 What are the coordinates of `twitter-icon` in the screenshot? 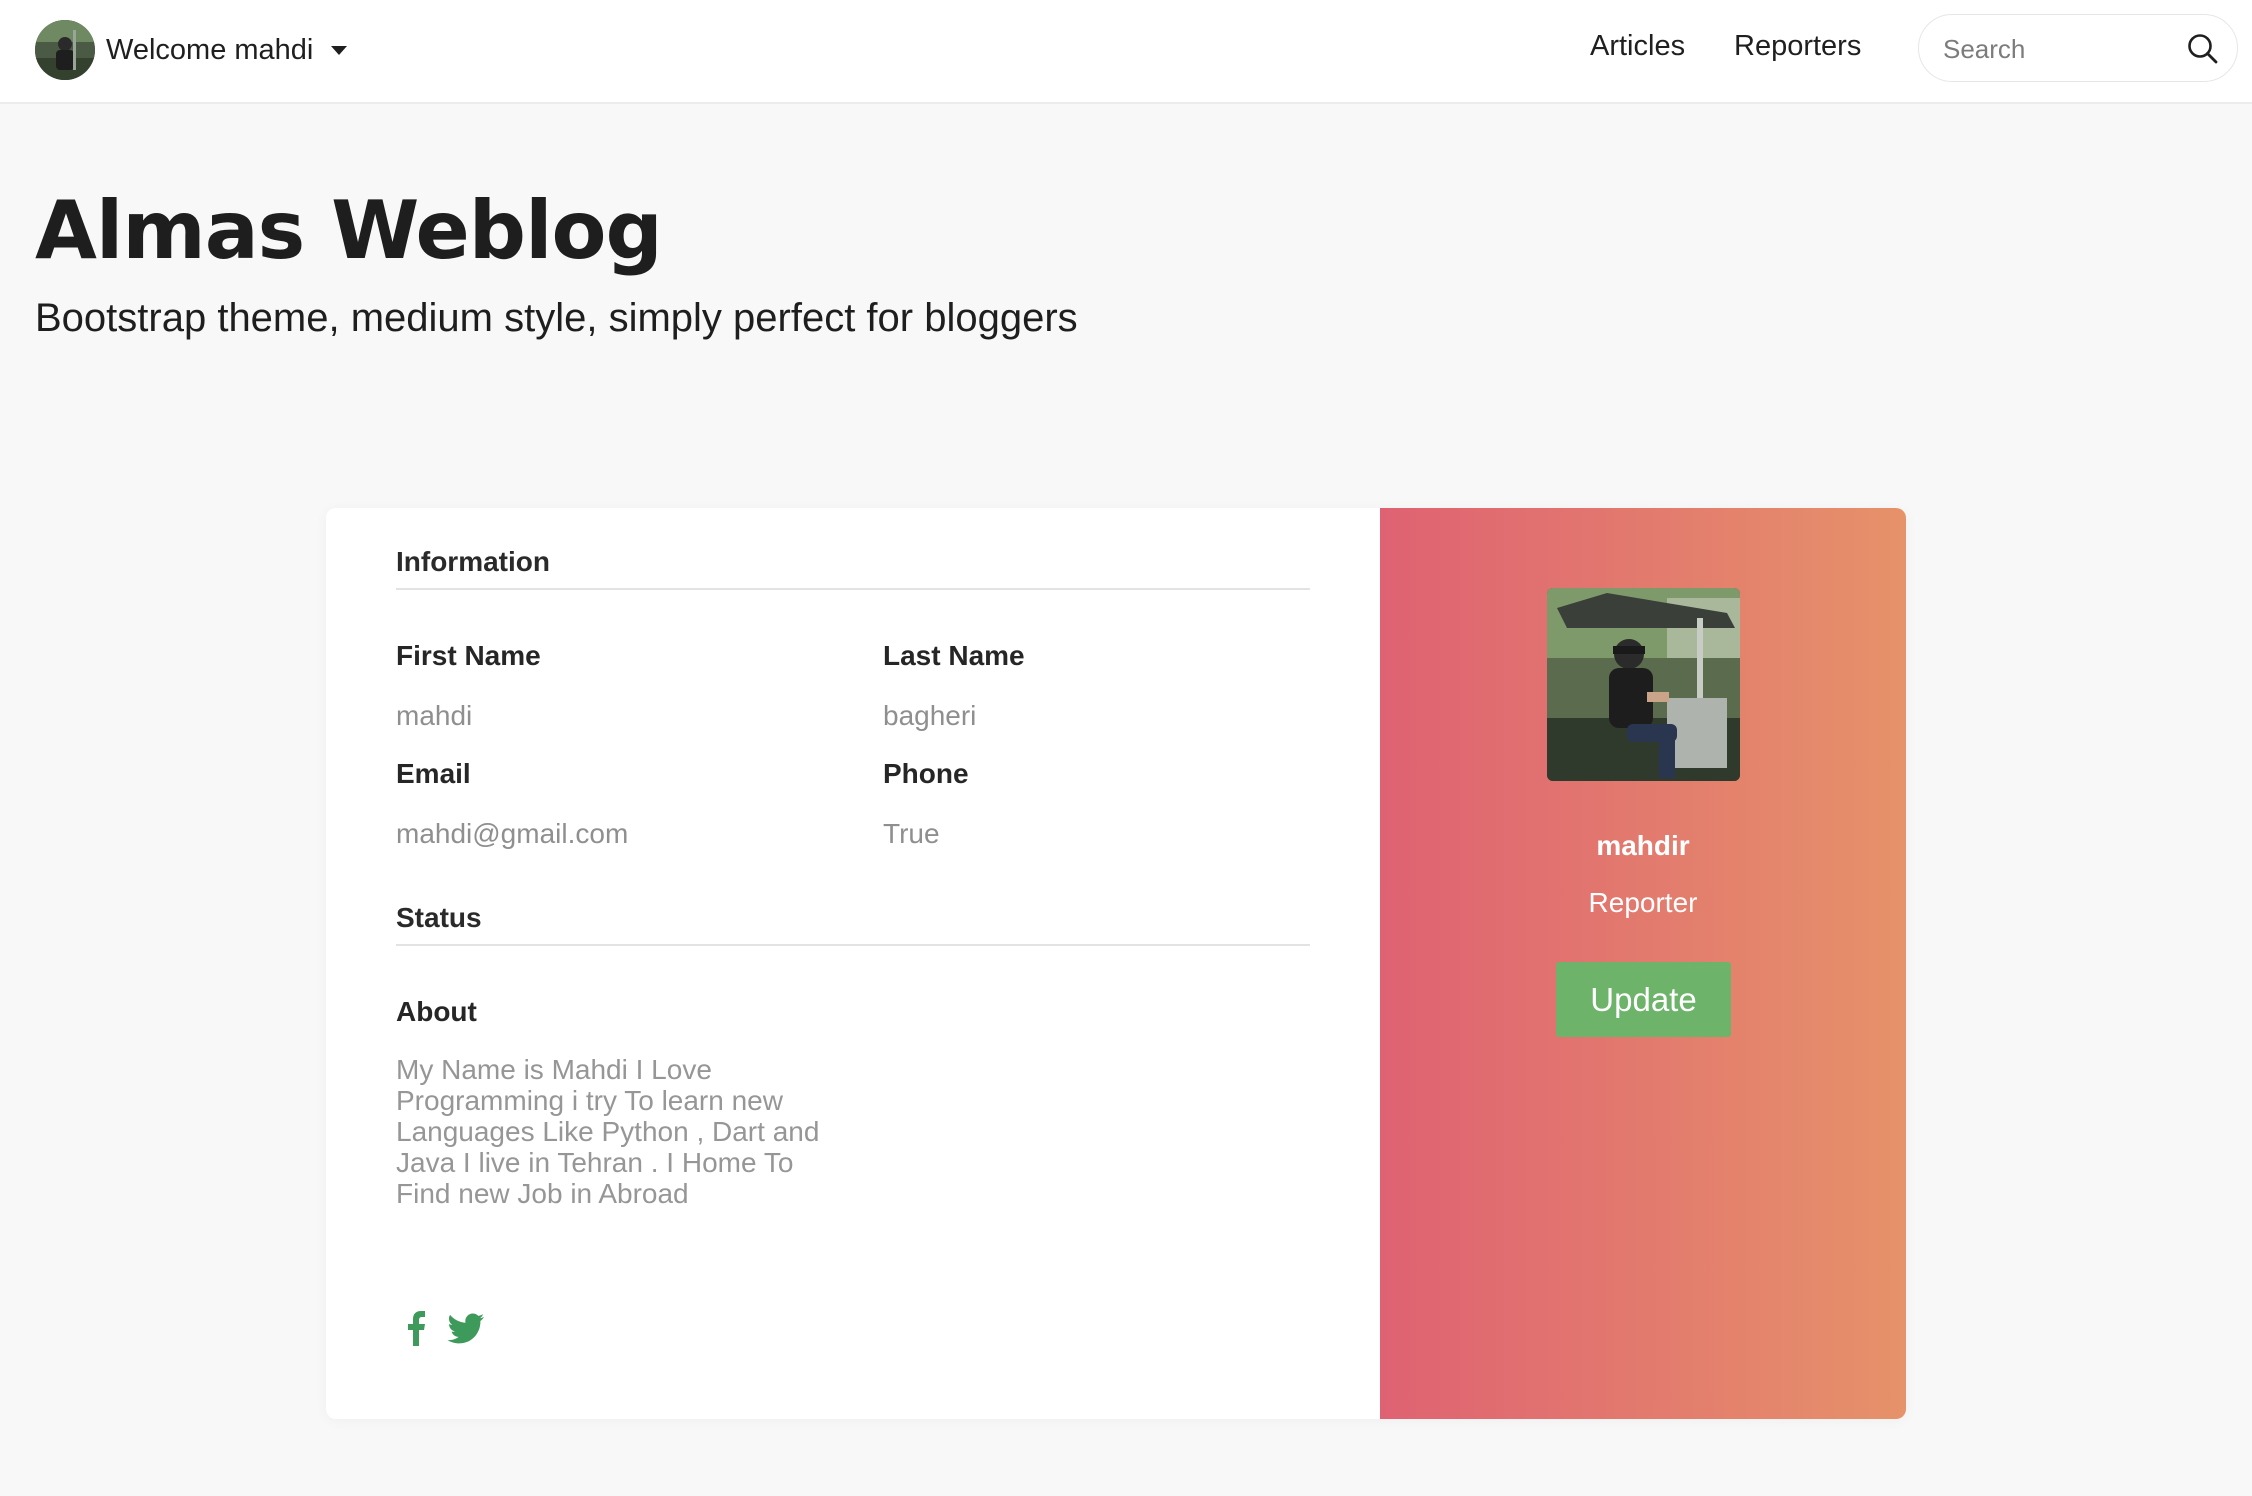 It's located at (466, 1328).